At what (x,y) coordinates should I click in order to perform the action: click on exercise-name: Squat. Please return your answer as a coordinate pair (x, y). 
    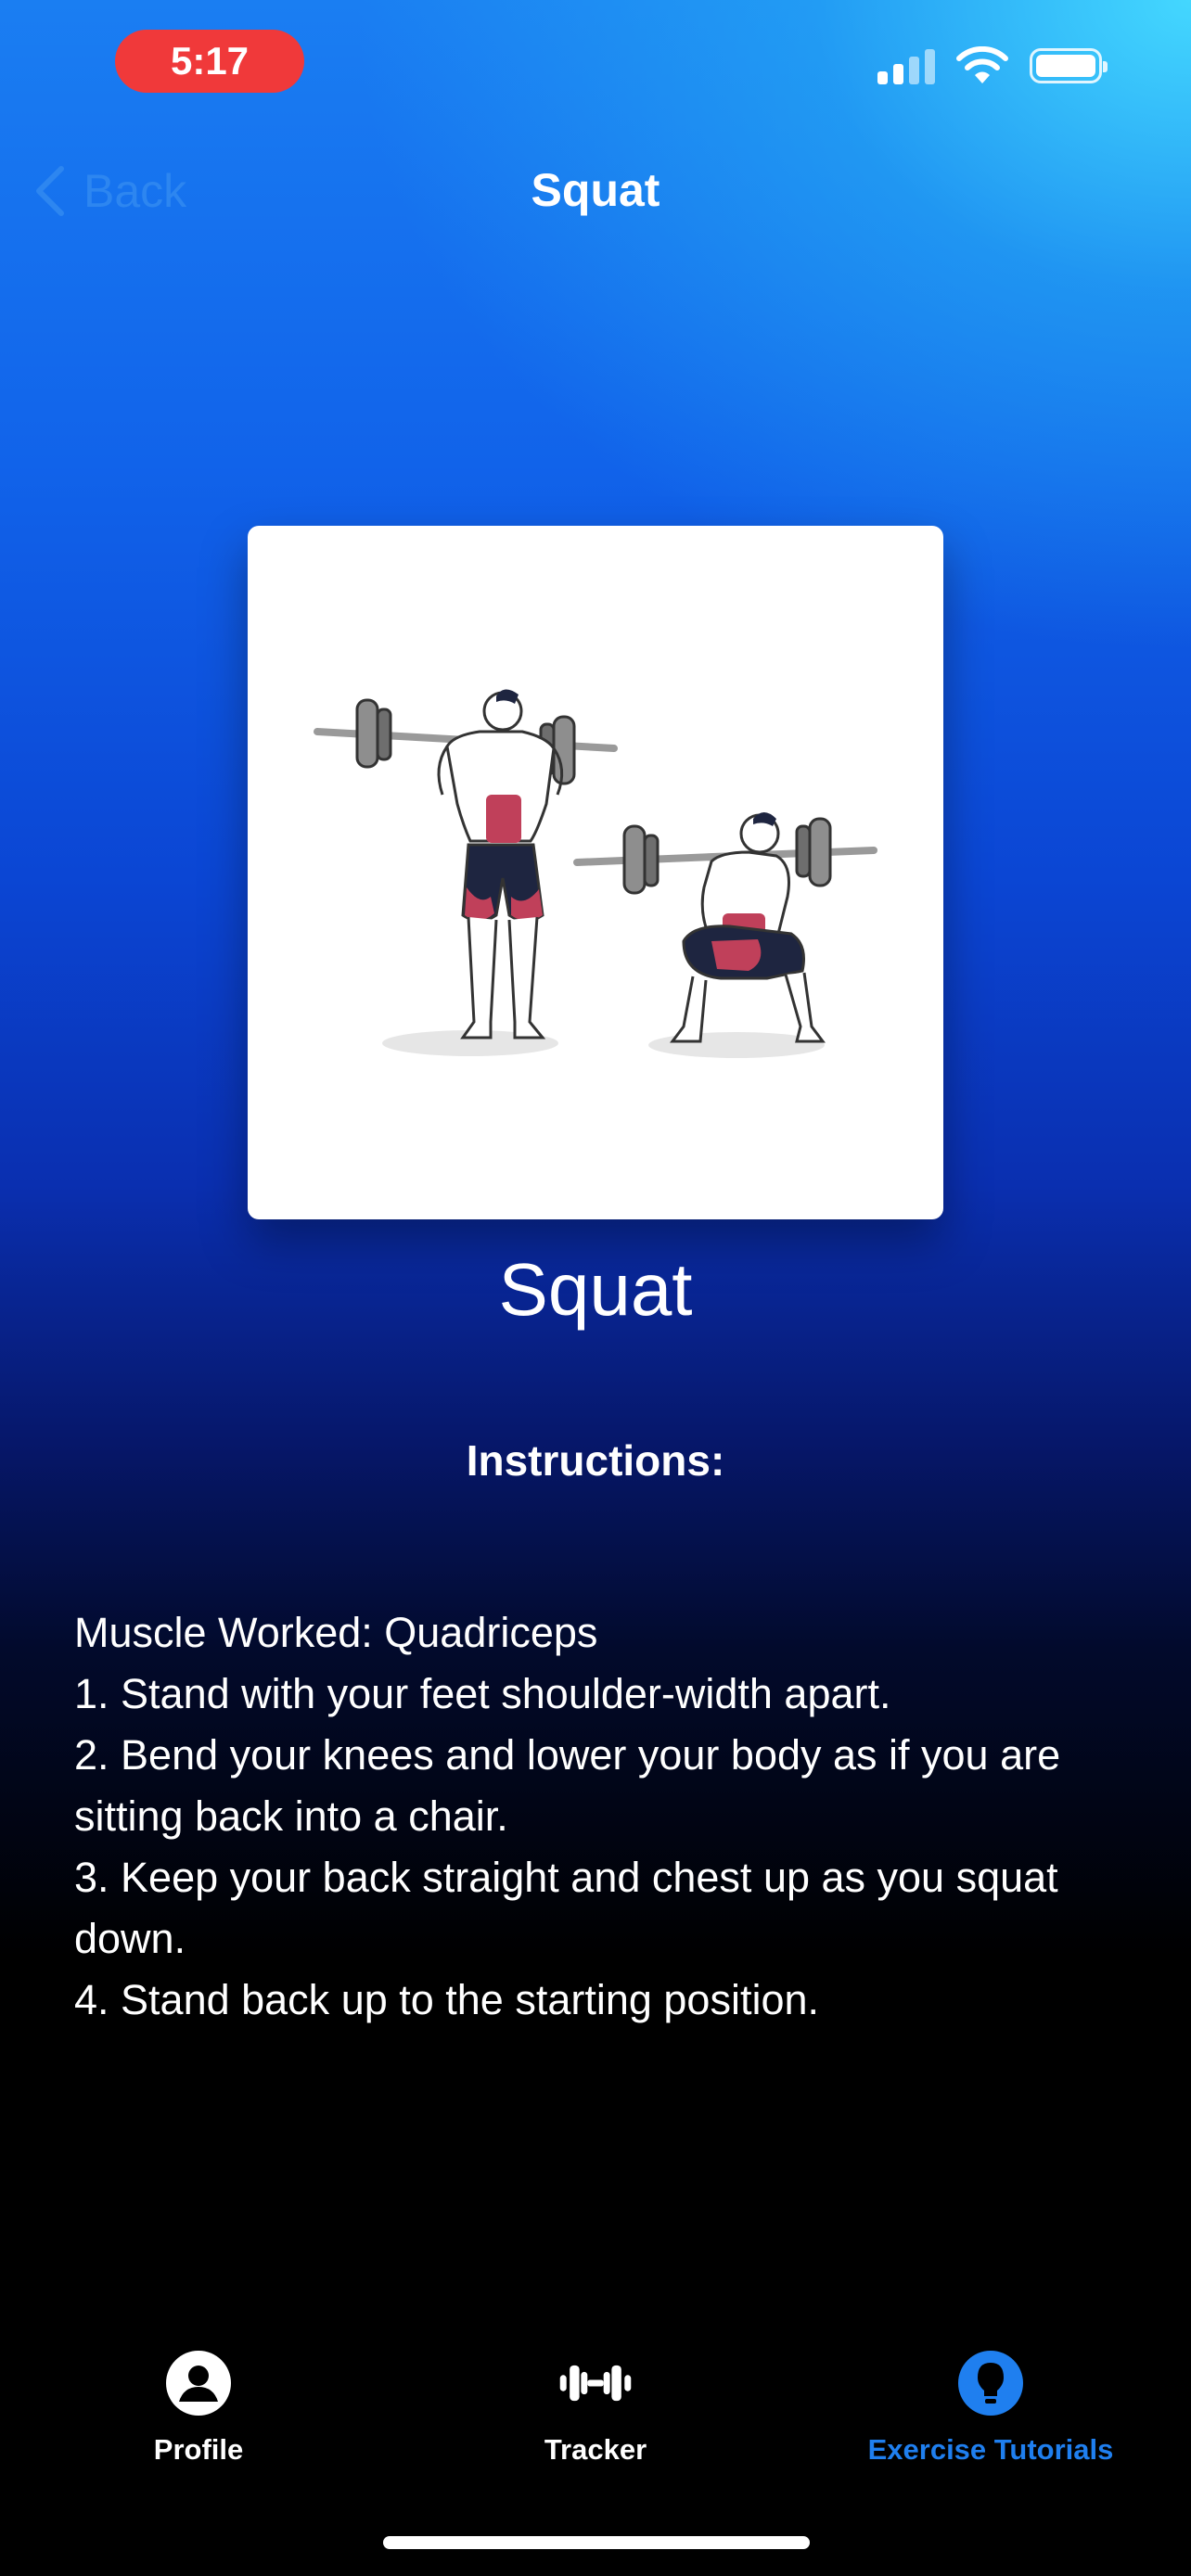
    Looking at the image, I should click on (595, 1290).